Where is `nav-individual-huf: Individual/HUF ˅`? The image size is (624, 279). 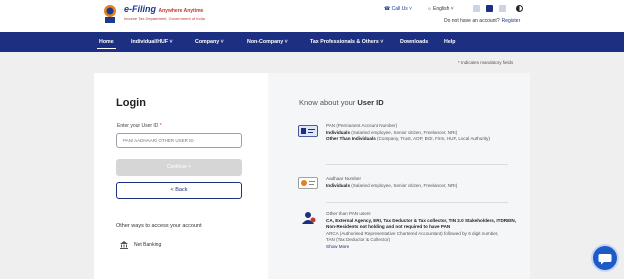
nav-individual-huf: Individual/HUF ˅ is located at coordinates (152, 42).